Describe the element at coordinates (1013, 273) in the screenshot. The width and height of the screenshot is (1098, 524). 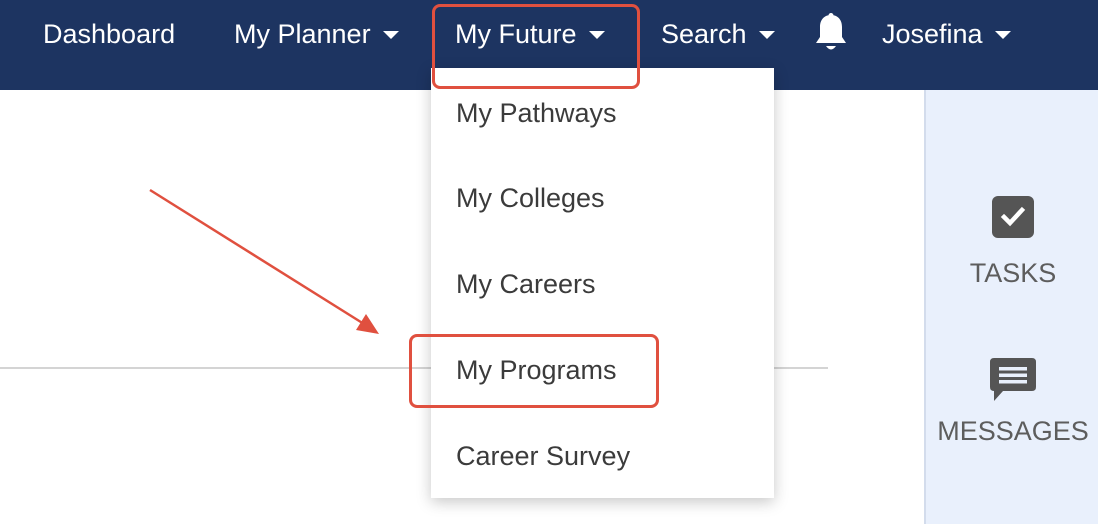
I see `tasks-label: TASKS` at that location.